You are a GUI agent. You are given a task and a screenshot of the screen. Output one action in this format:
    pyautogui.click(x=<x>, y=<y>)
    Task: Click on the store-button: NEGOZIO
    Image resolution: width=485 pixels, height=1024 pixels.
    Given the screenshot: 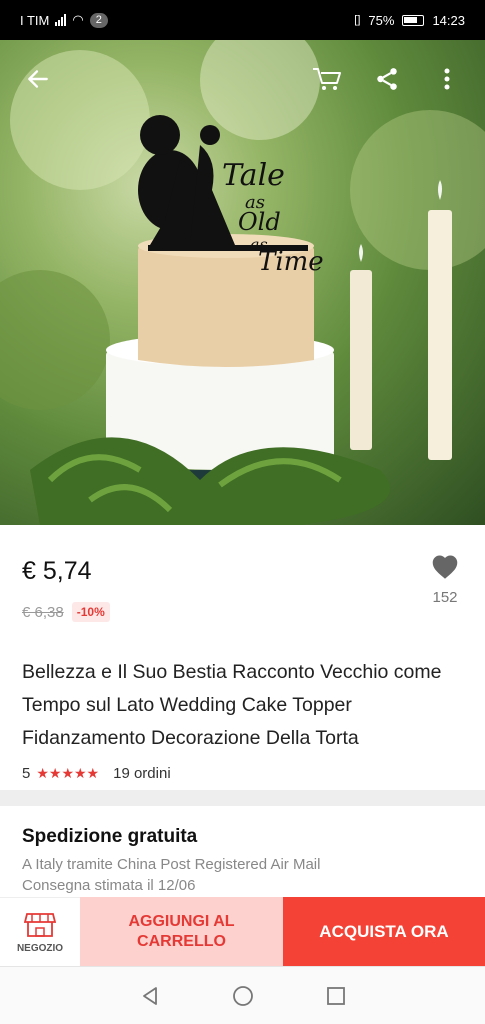 What is the action you would take?
    pyautogui.click(x=40, y=931)
    